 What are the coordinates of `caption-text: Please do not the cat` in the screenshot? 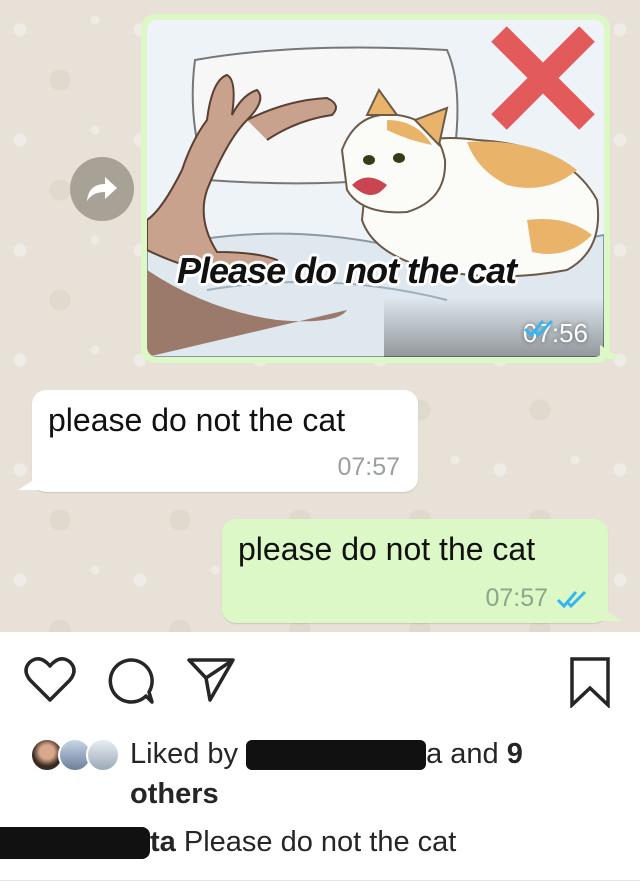 It's located at (320, 842).